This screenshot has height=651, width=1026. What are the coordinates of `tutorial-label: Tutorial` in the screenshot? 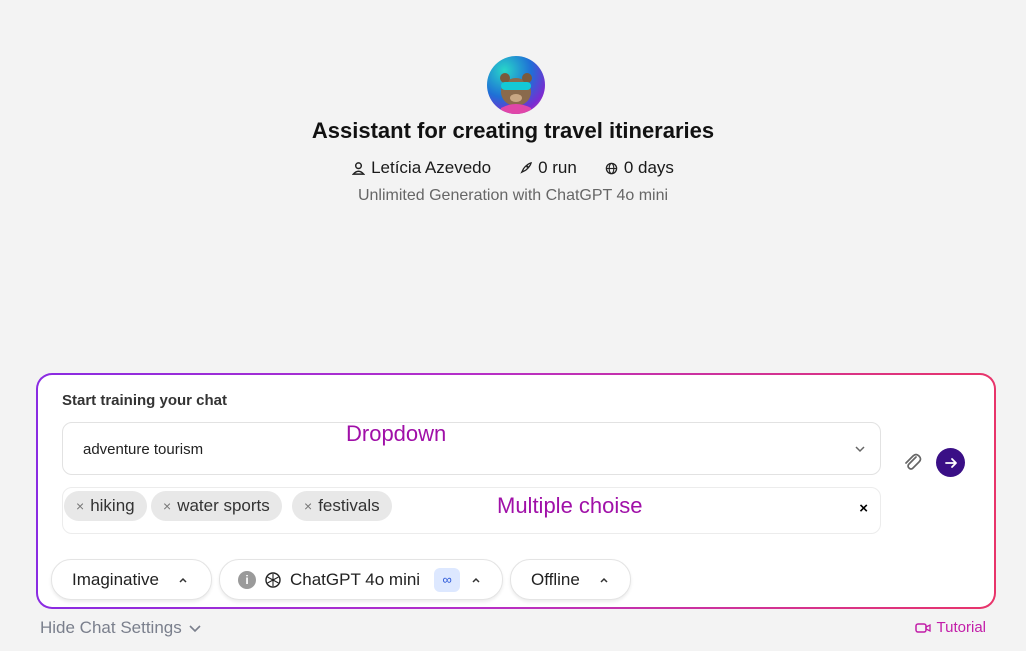 It's located at (961, 627).